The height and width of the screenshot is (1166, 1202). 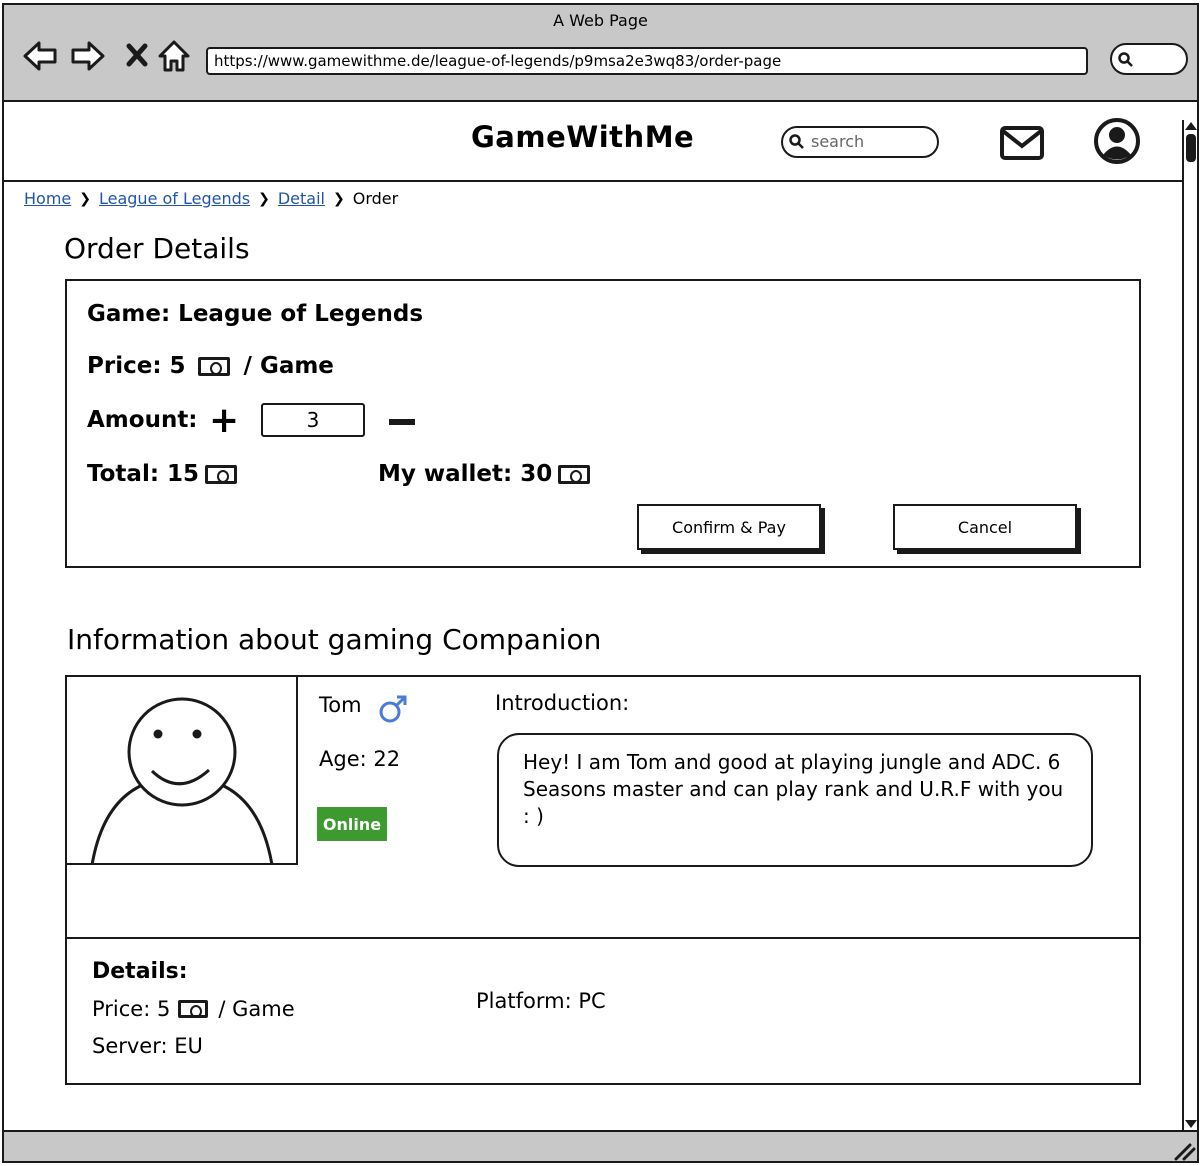 I want to click on site-search-input: search, so click(x=860, y=142).